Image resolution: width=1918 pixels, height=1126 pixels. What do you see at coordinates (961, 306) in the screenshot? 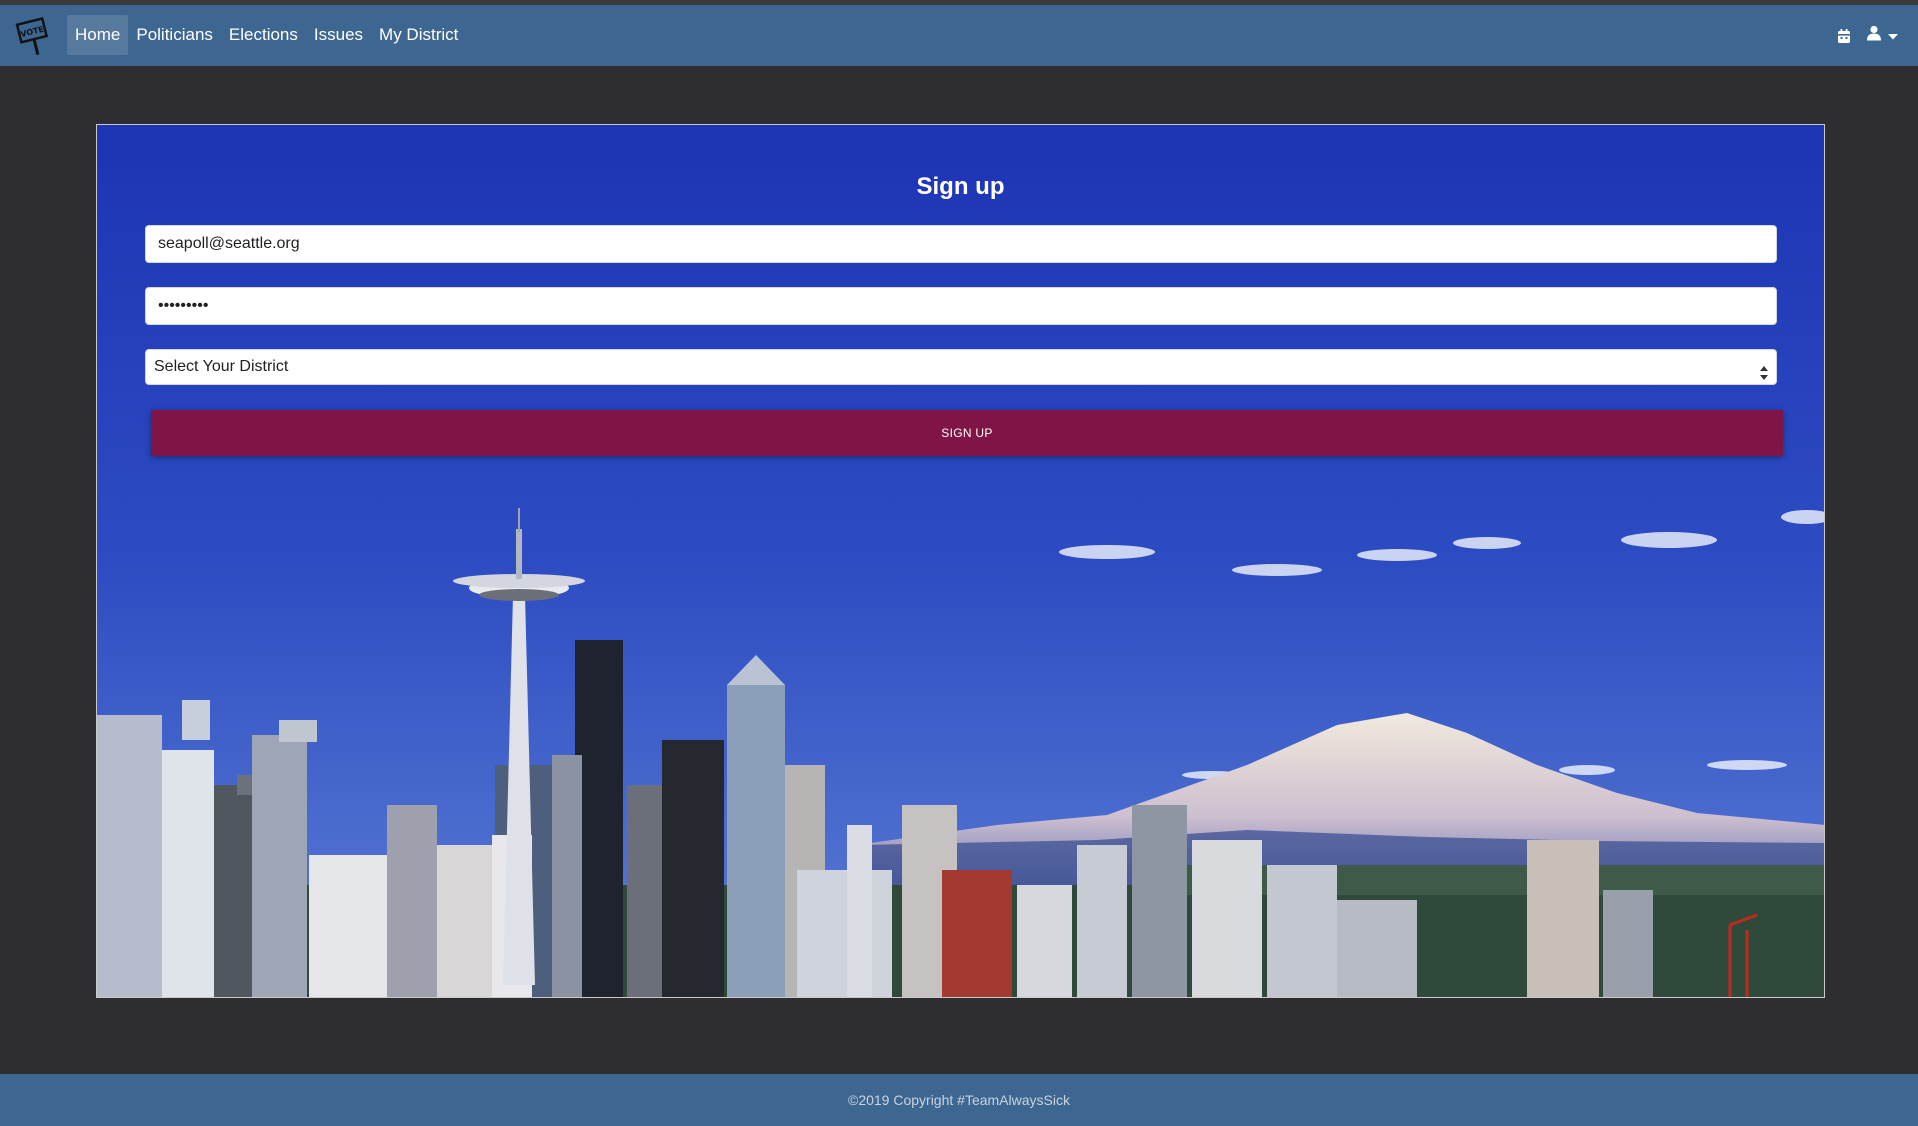
I see `password-input` at bounding box center [961, 306].